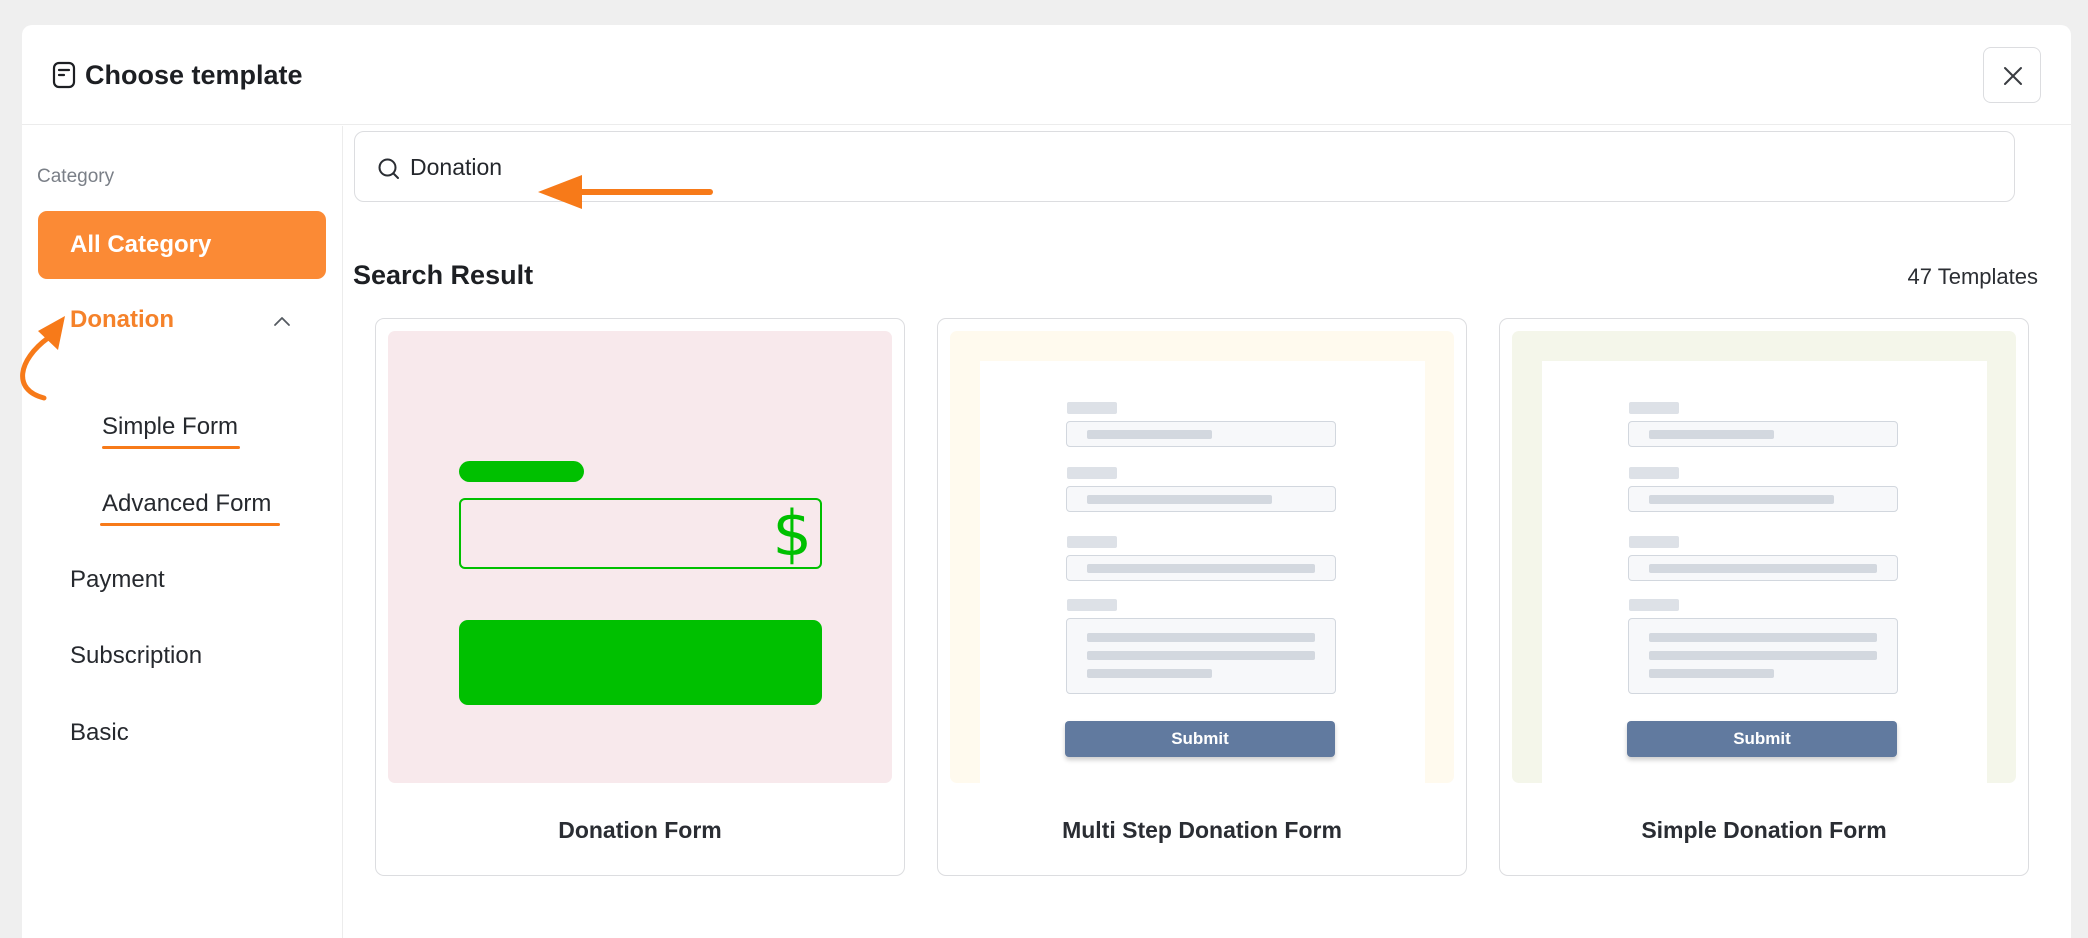 Image resolution: width=2088 pixels, height=938 pixels. Describe the element at coordinates (388, 168) in the screenshot. I see `search-icon` at that location.